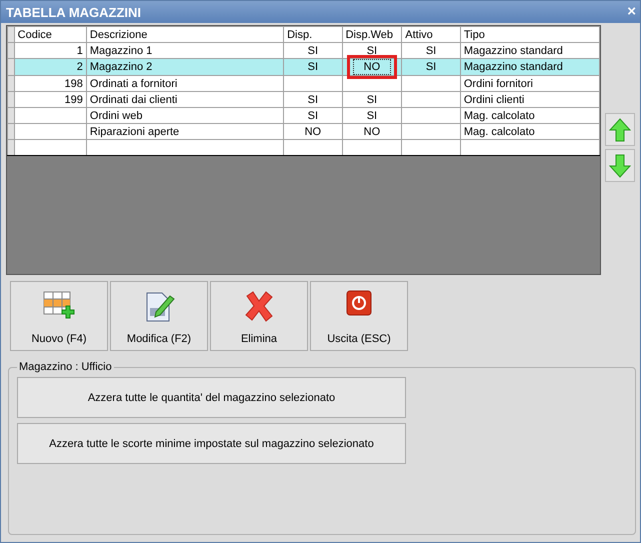 This screenshot has width=641, height=543. Describe the element at coordinates (530, 34) in the screenshot. I see `column-header: Tipo` at that location.